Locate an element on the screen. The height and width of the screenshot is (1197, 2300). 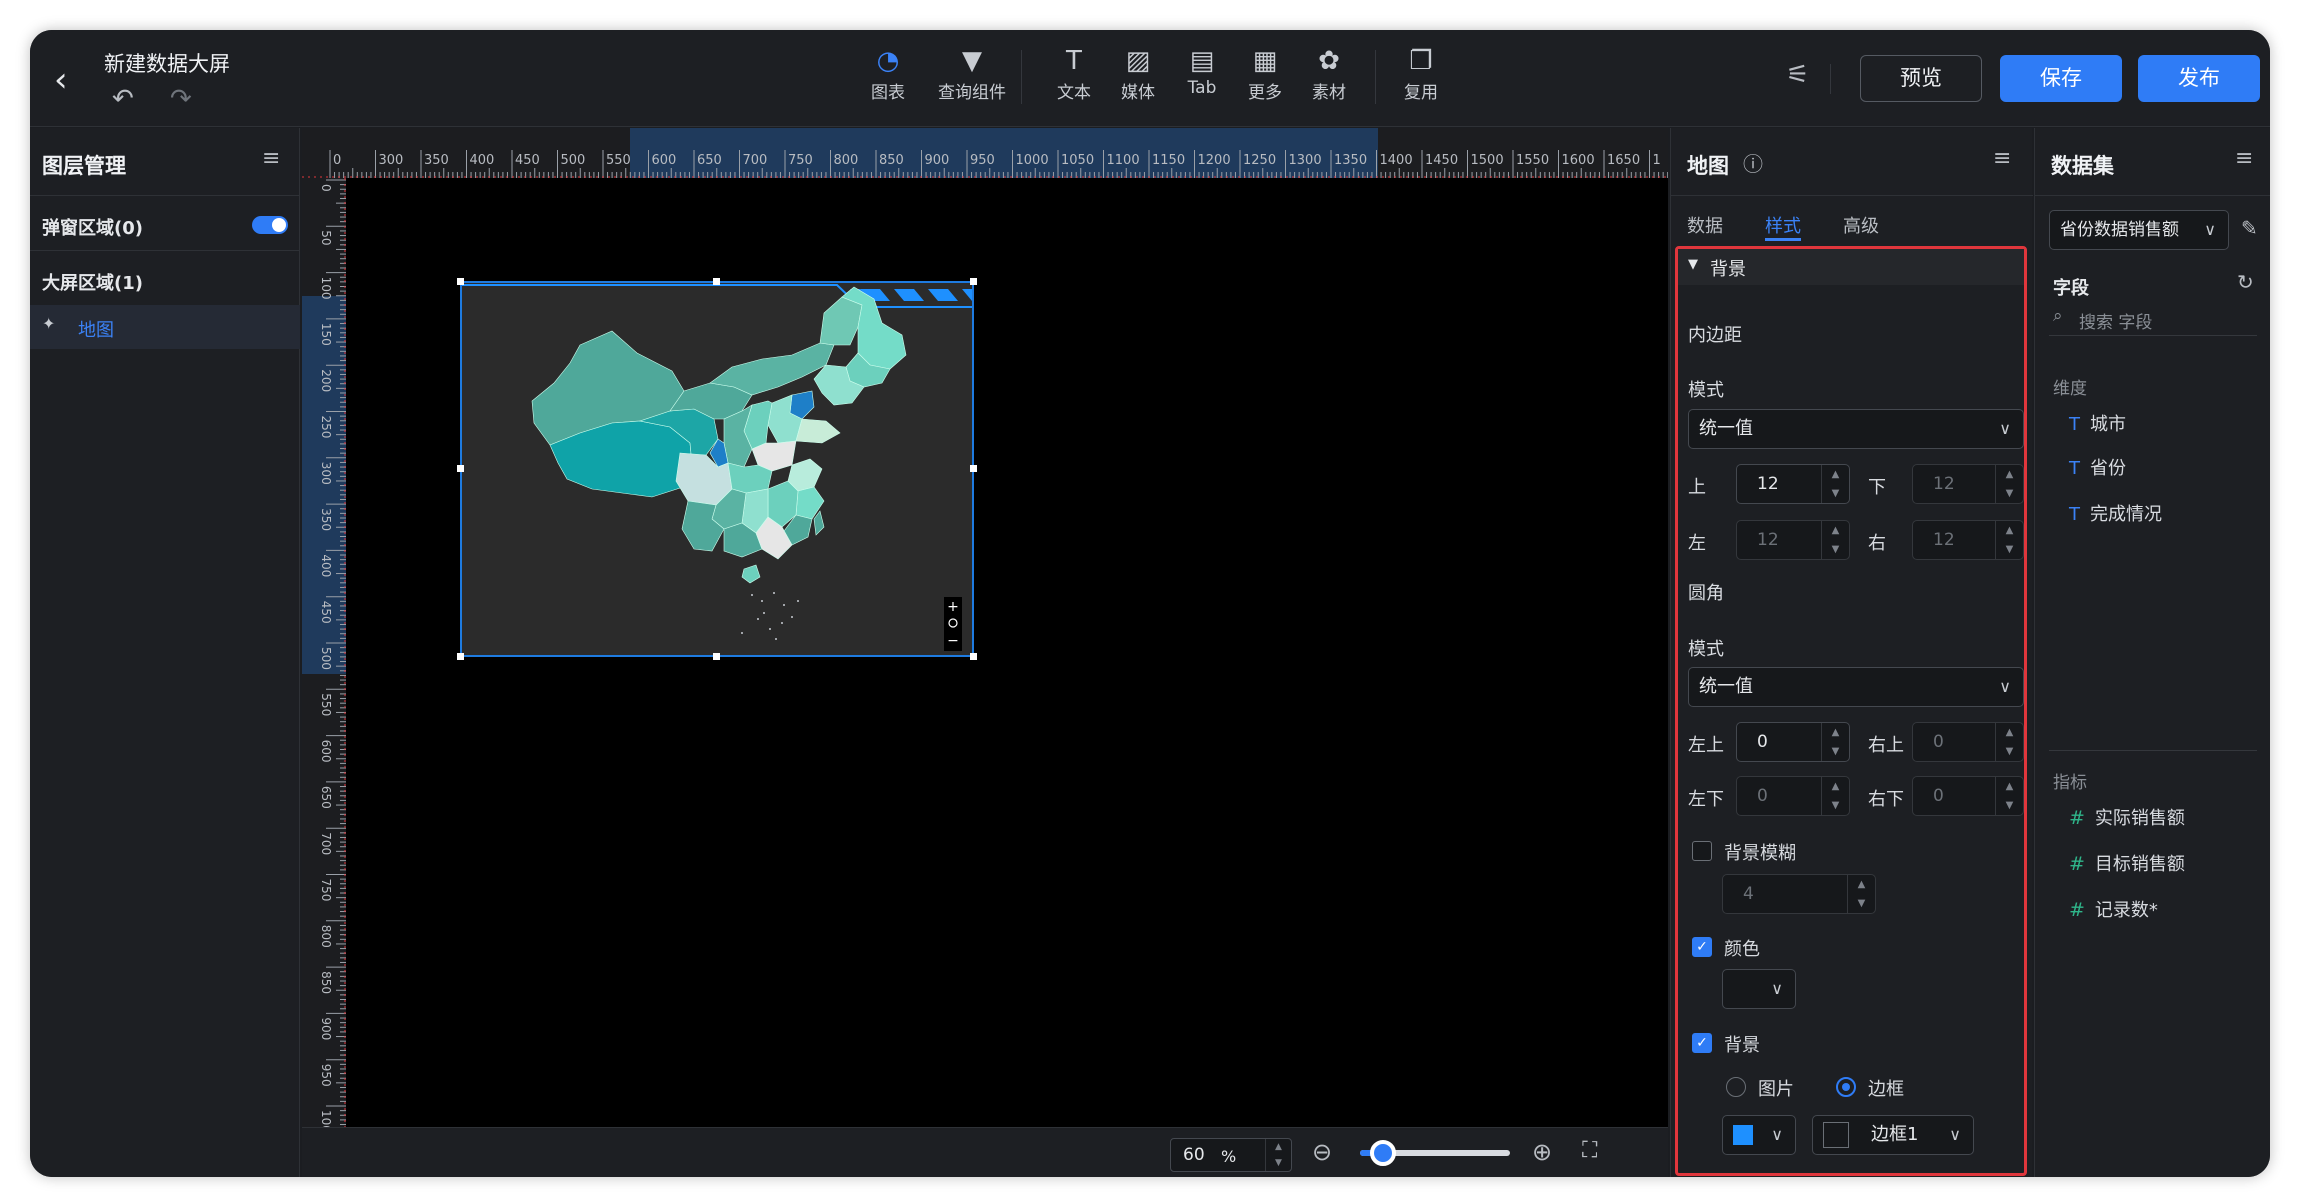
tab-advanced: 高级 is located at coordinates (1861, 225).